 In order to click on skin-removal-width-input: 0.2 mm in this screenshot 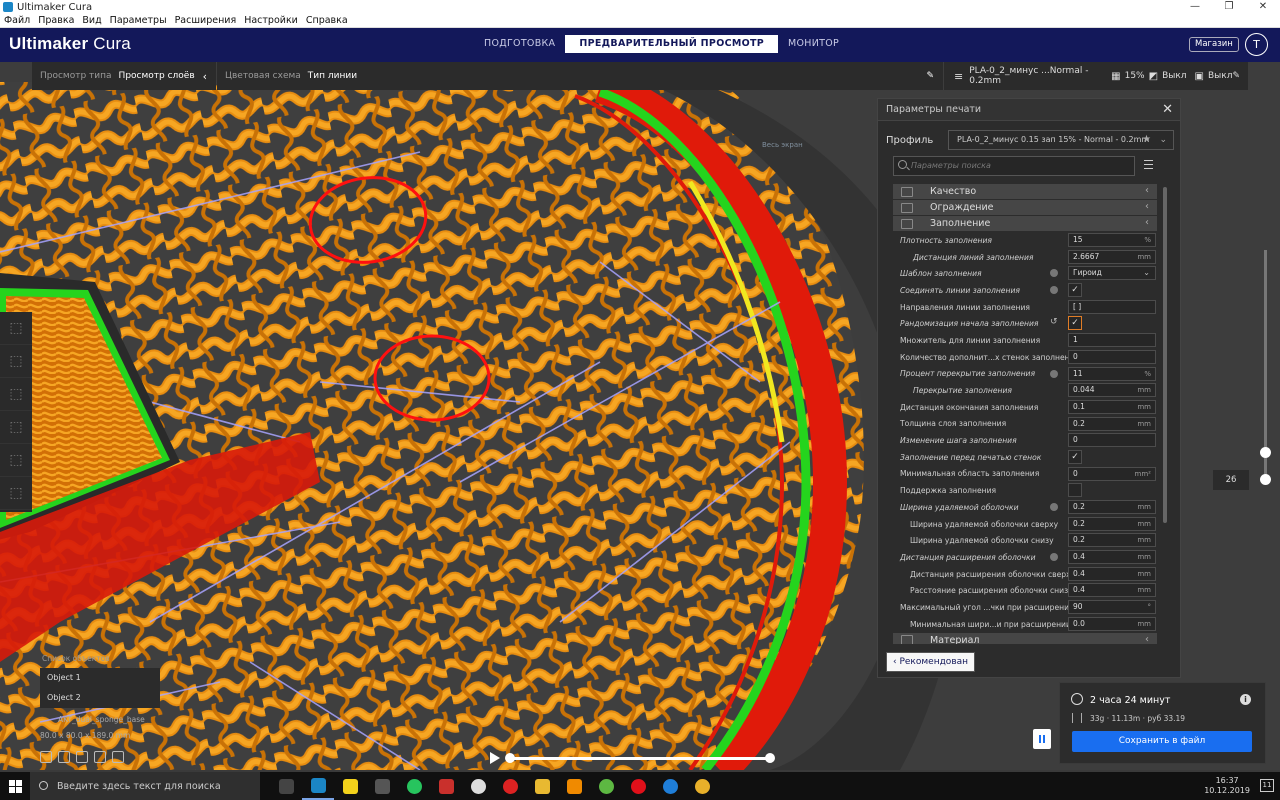, I will do `click(1112, 507)`.